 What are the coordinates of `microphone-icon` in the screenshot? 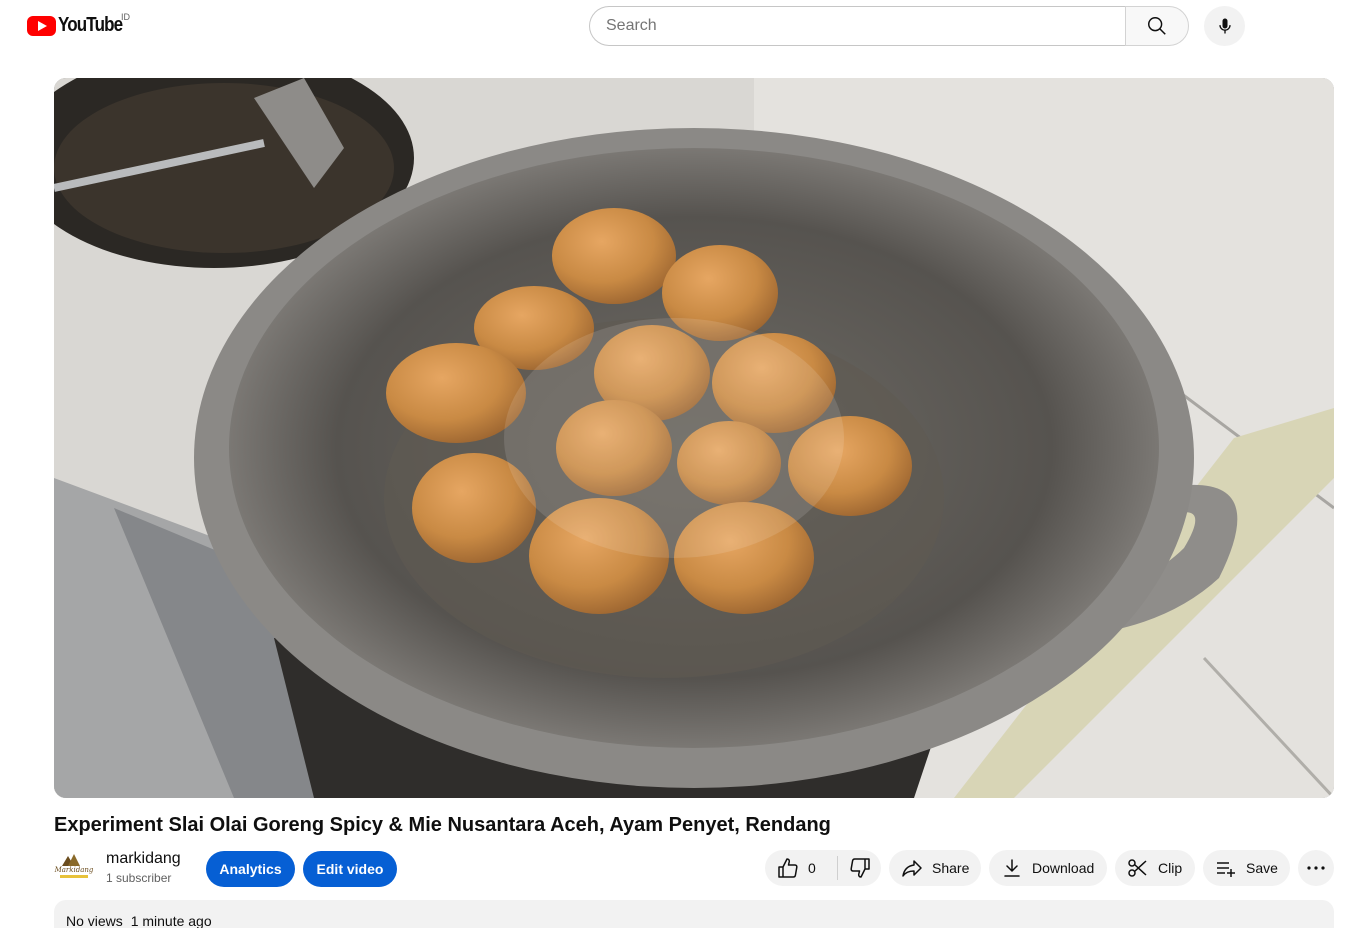 It's located at (1224, 26).